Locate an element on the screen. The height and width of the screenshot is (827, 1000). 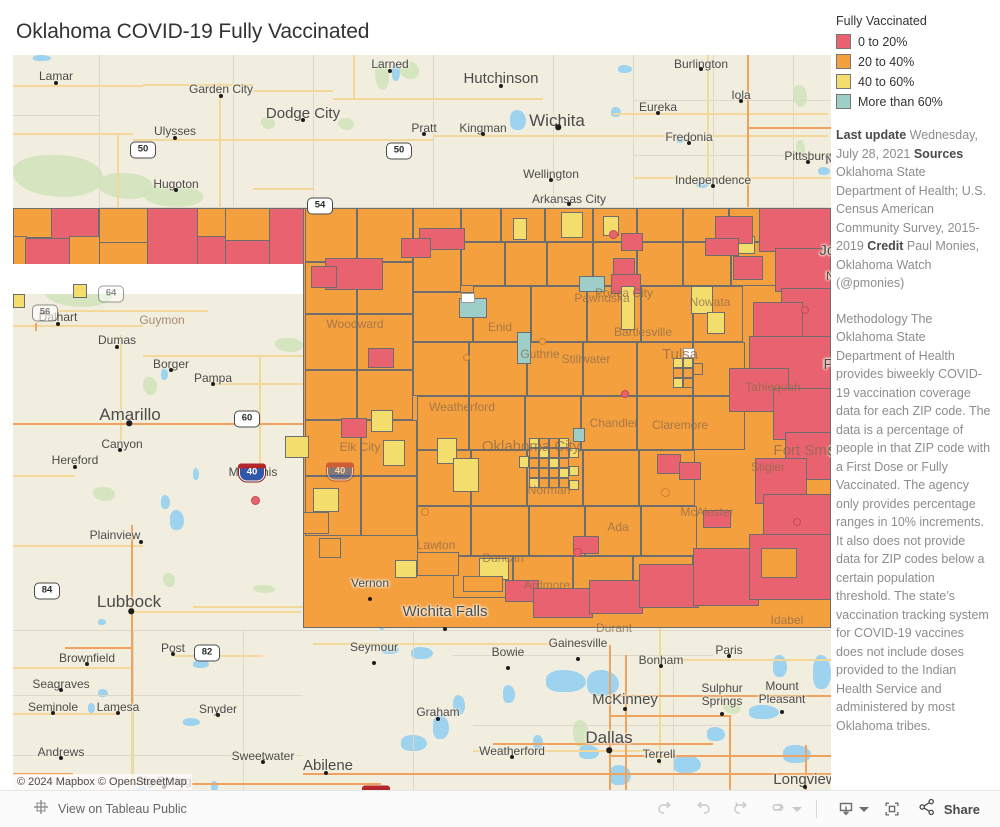
undo-icon is located at coordinates (665, 809).